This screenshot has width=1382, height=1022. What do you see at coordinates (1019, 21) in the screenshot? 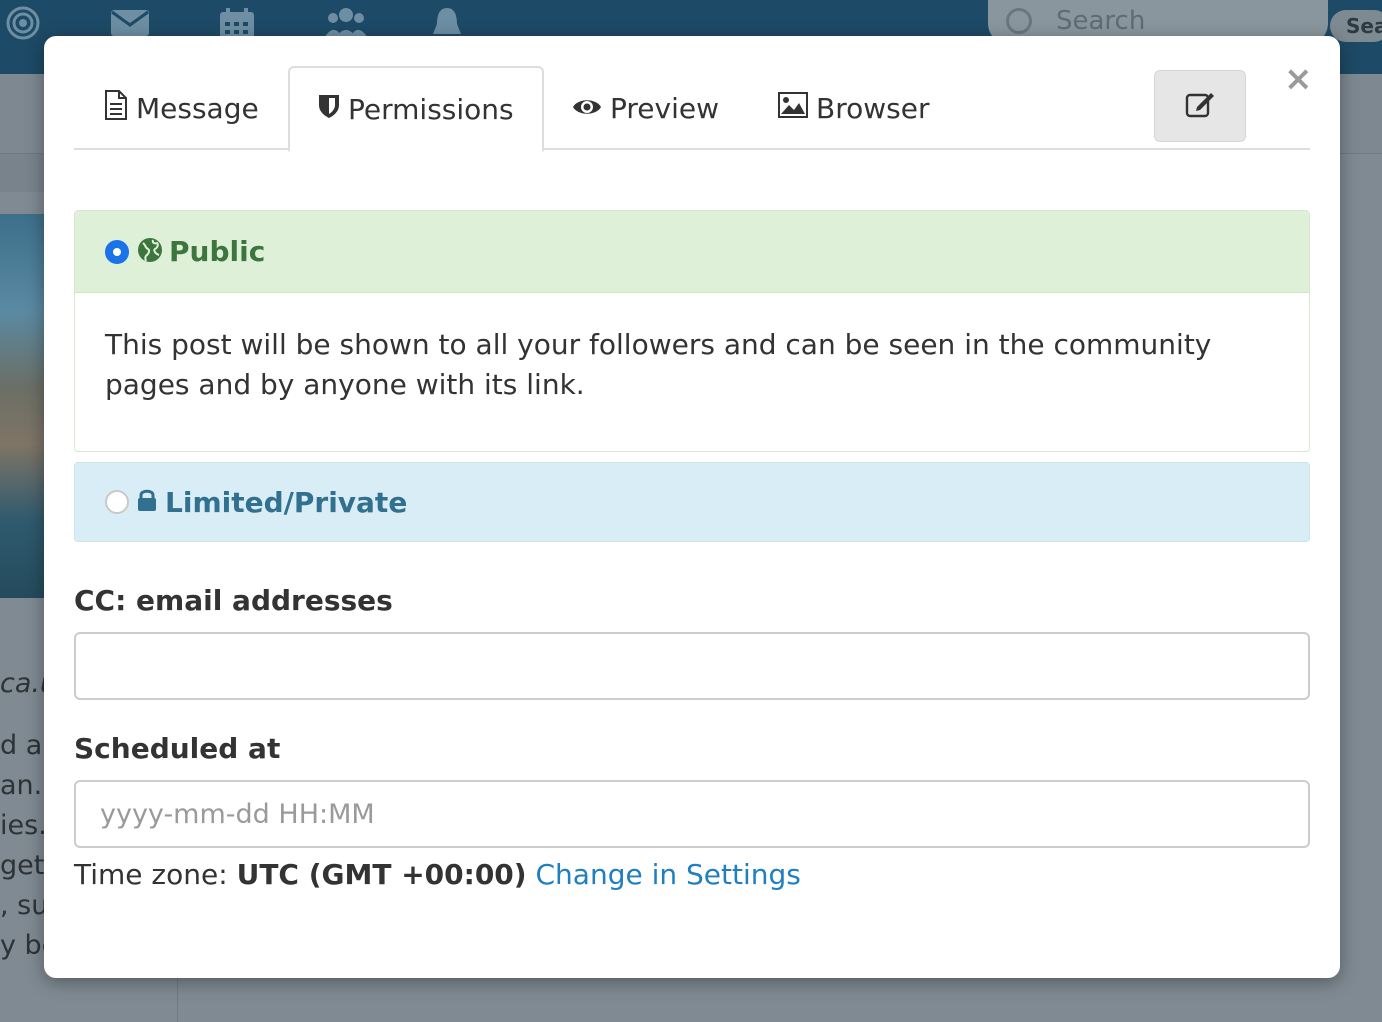
I see `search-icon` at bounding box center [1019, 21].